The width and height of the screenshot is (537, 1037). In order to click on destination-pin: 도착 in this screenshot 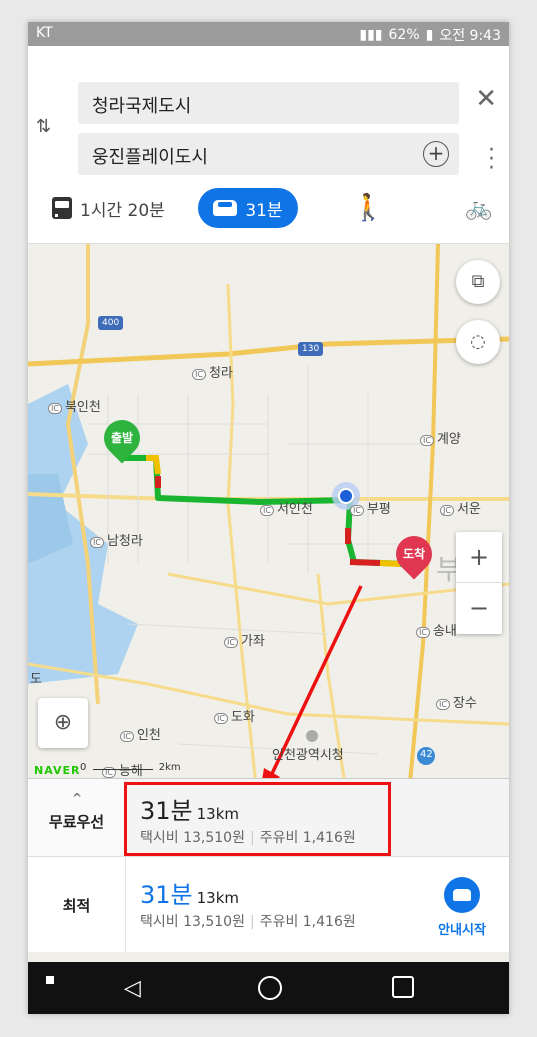, I will do `click(414, 554)`.